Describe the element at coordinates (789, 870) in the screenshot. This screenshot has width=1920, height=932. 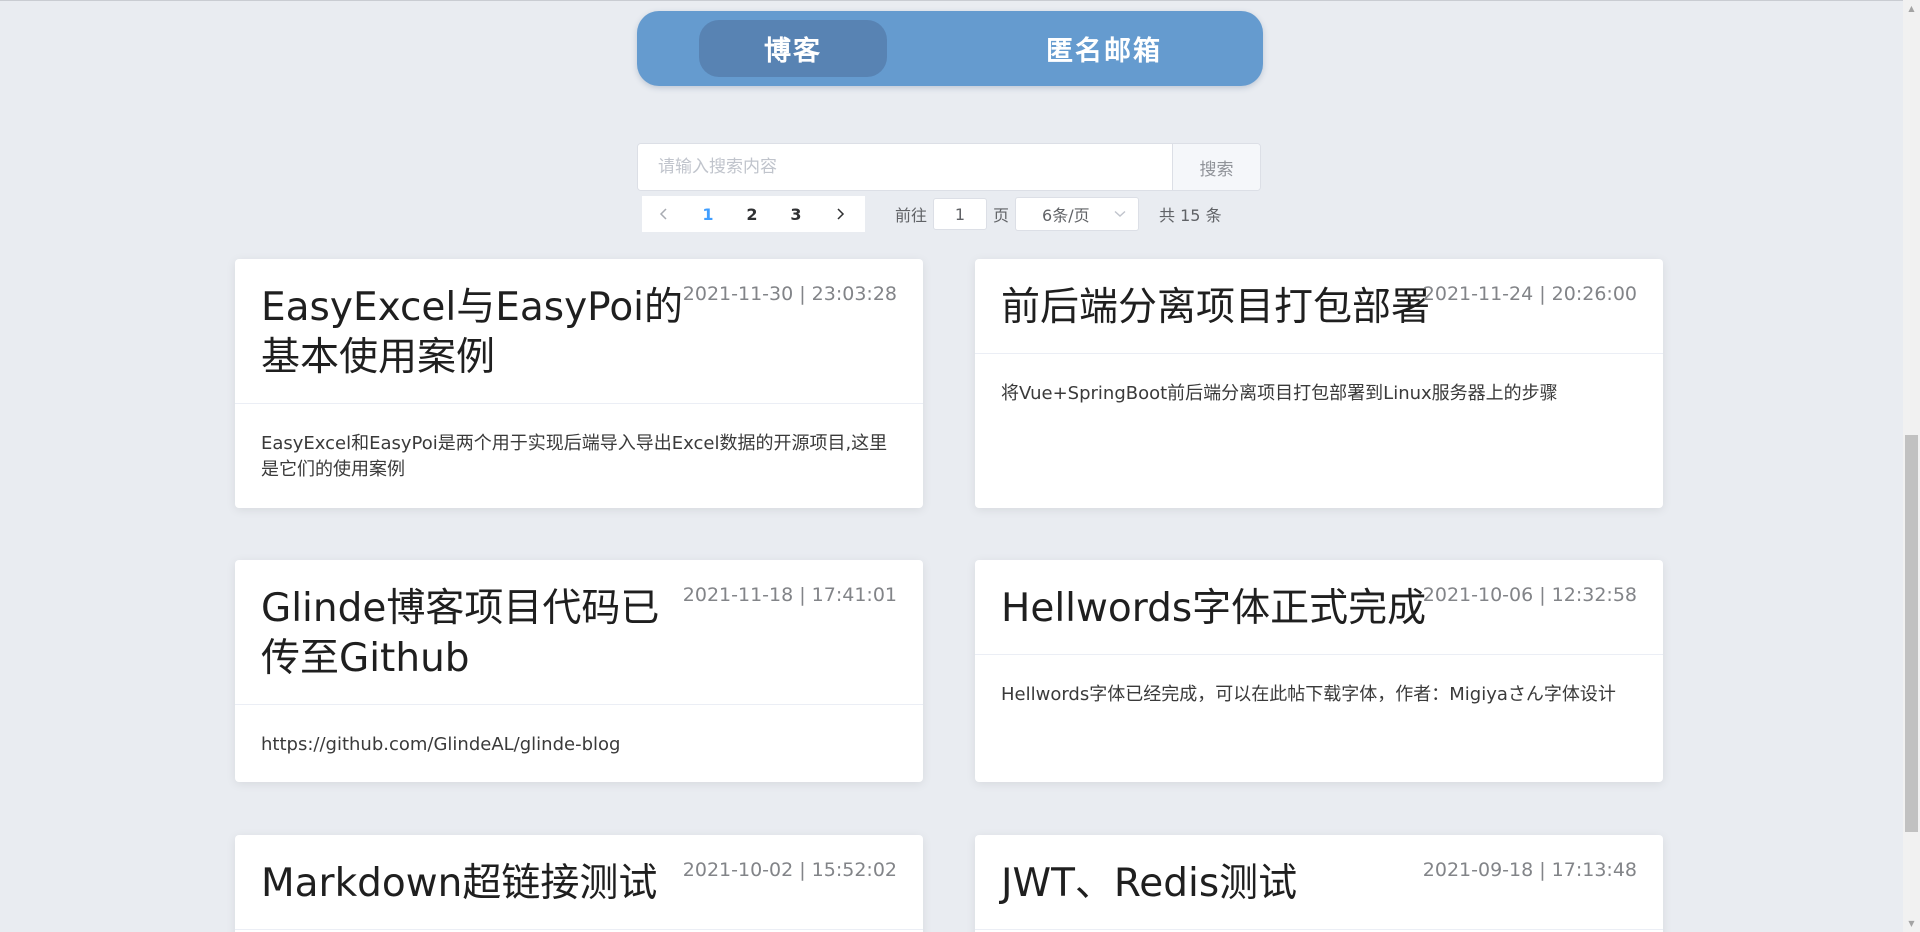
I see `post-date: 2021-10-02 | 15:52:02` at that location.